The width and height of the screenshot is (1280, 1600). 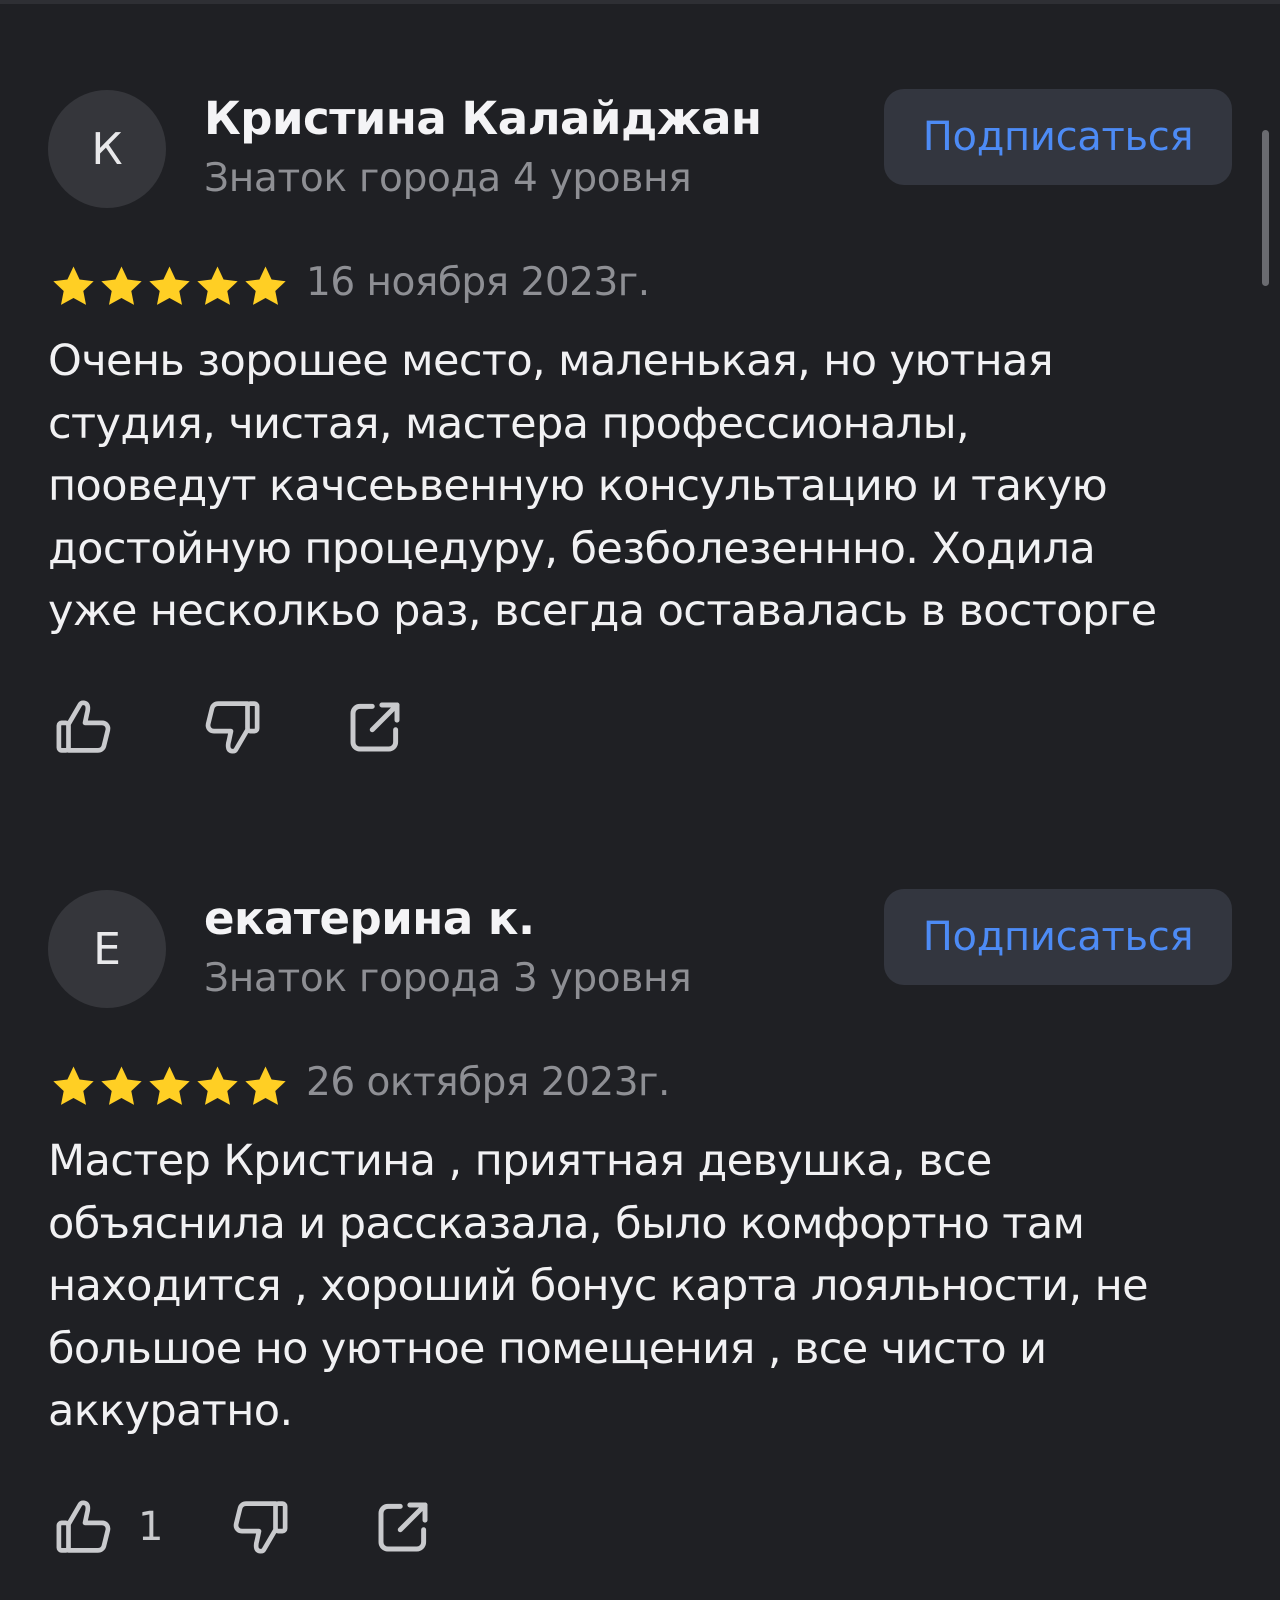 I want to click on author-name: Кристина Калайджан, so click(x=483, y=118).